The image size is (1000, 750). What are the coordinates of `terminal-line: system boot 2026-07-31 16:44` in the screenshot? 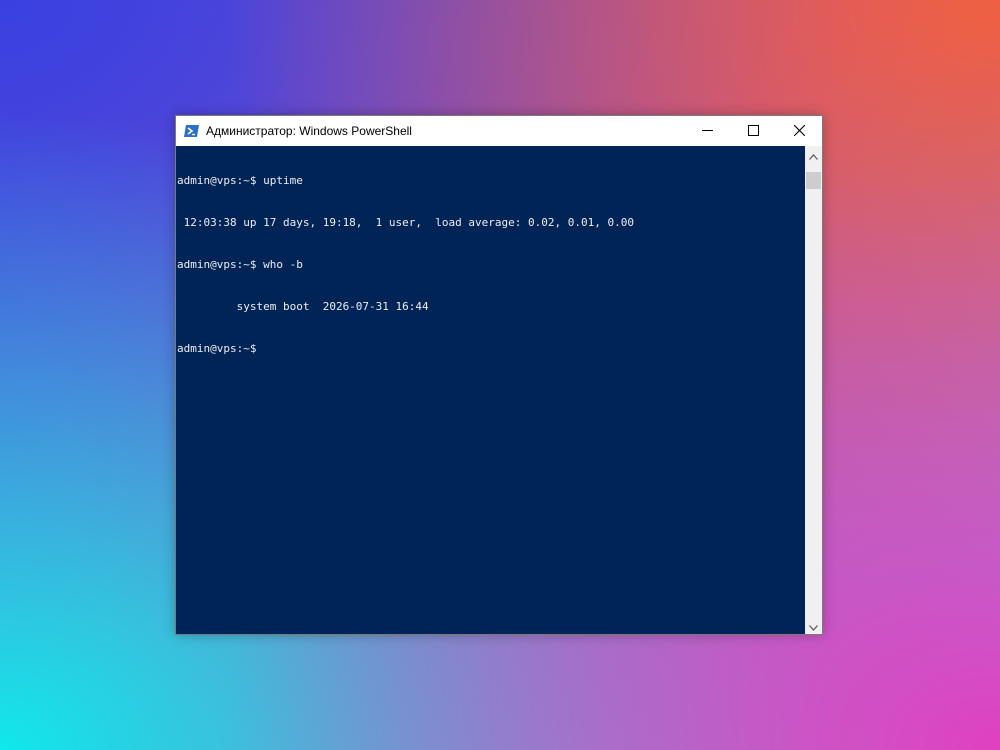 It's located at (303, 306).